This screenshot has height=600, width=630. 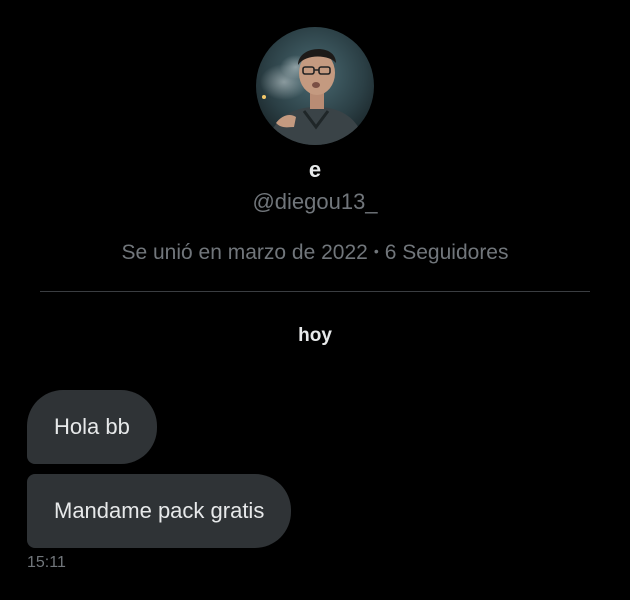 I want to click on message-text: Mandame pack gratis, so click(x=159, y=510).